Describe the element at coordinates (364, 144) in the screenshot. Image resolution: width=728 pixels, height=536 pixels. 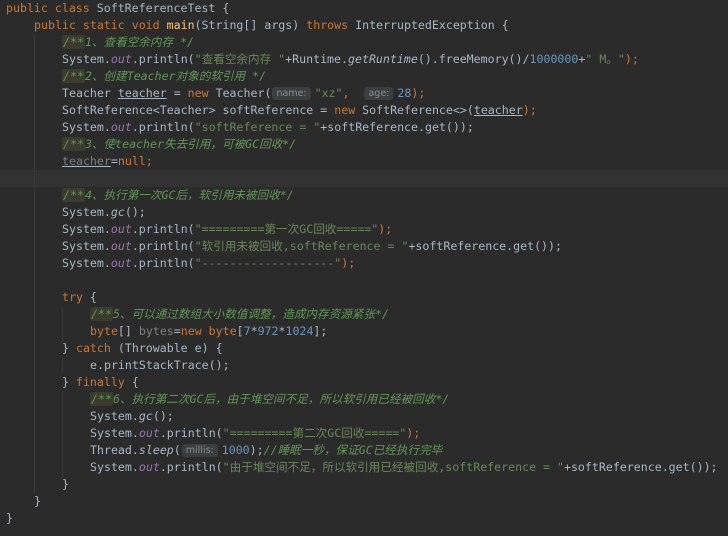
I see `code-line: /**3、使teacher失去引用，可被GC回收*/` at that location.